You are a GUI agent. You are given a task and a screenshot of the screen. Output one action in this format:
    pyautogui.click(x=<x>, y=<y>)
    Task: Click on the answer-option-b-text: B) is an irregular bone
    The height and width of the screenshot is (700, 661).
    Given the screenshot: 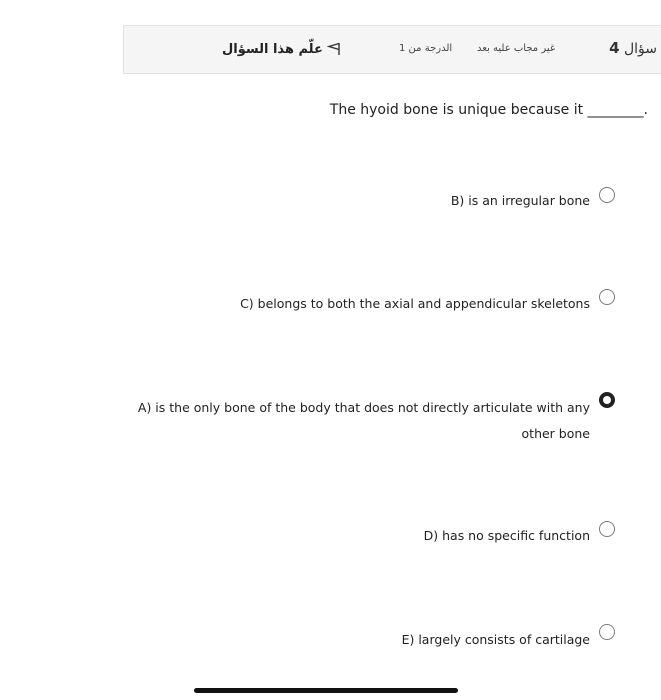 What is the action you would take?
    pyautogui.click(x=520, y=200)
    